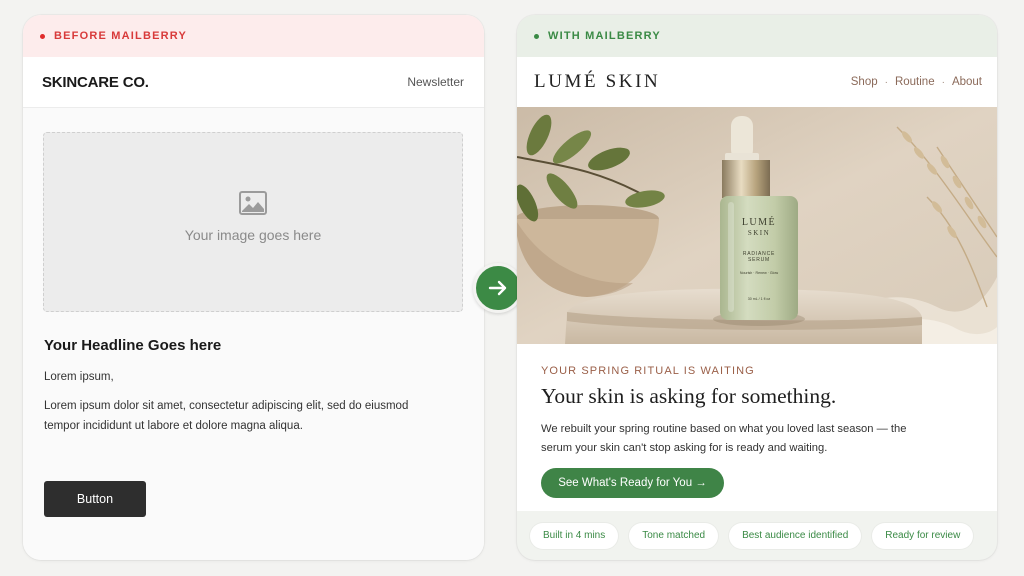 This screenshot has height=576, width=1024. I want to click on chip-tone-matched: Tone matched, so click(674, 535).